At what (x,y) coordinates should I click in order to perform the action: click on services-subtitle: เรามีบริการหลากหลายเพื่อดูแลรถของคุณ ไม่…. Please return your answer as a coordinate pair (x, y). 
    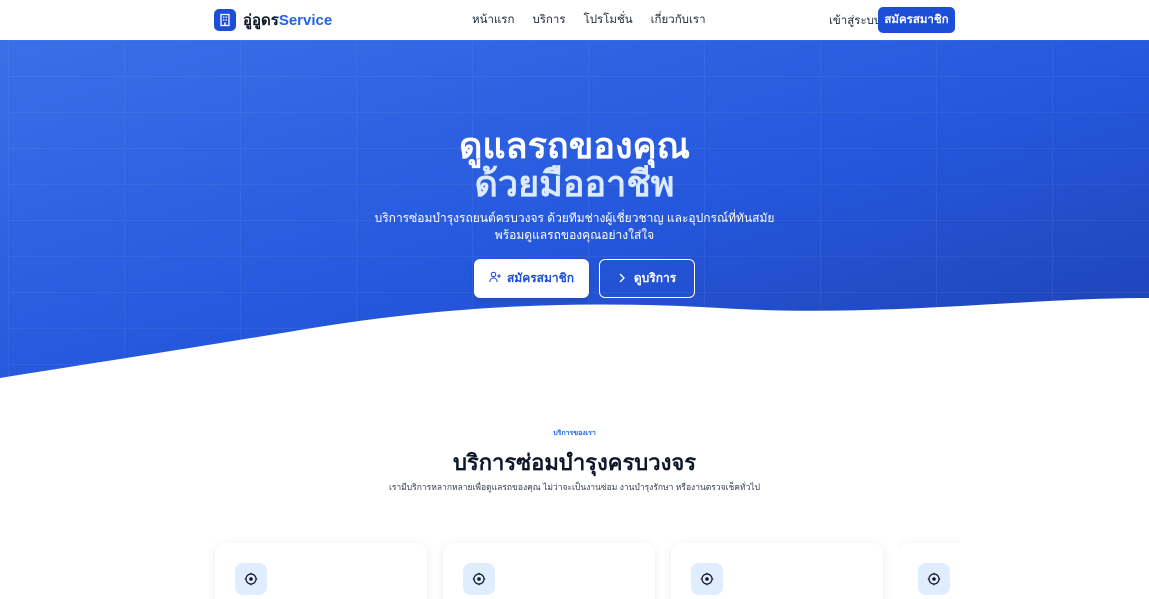
    Looking at the image, I should click on (574, 487).